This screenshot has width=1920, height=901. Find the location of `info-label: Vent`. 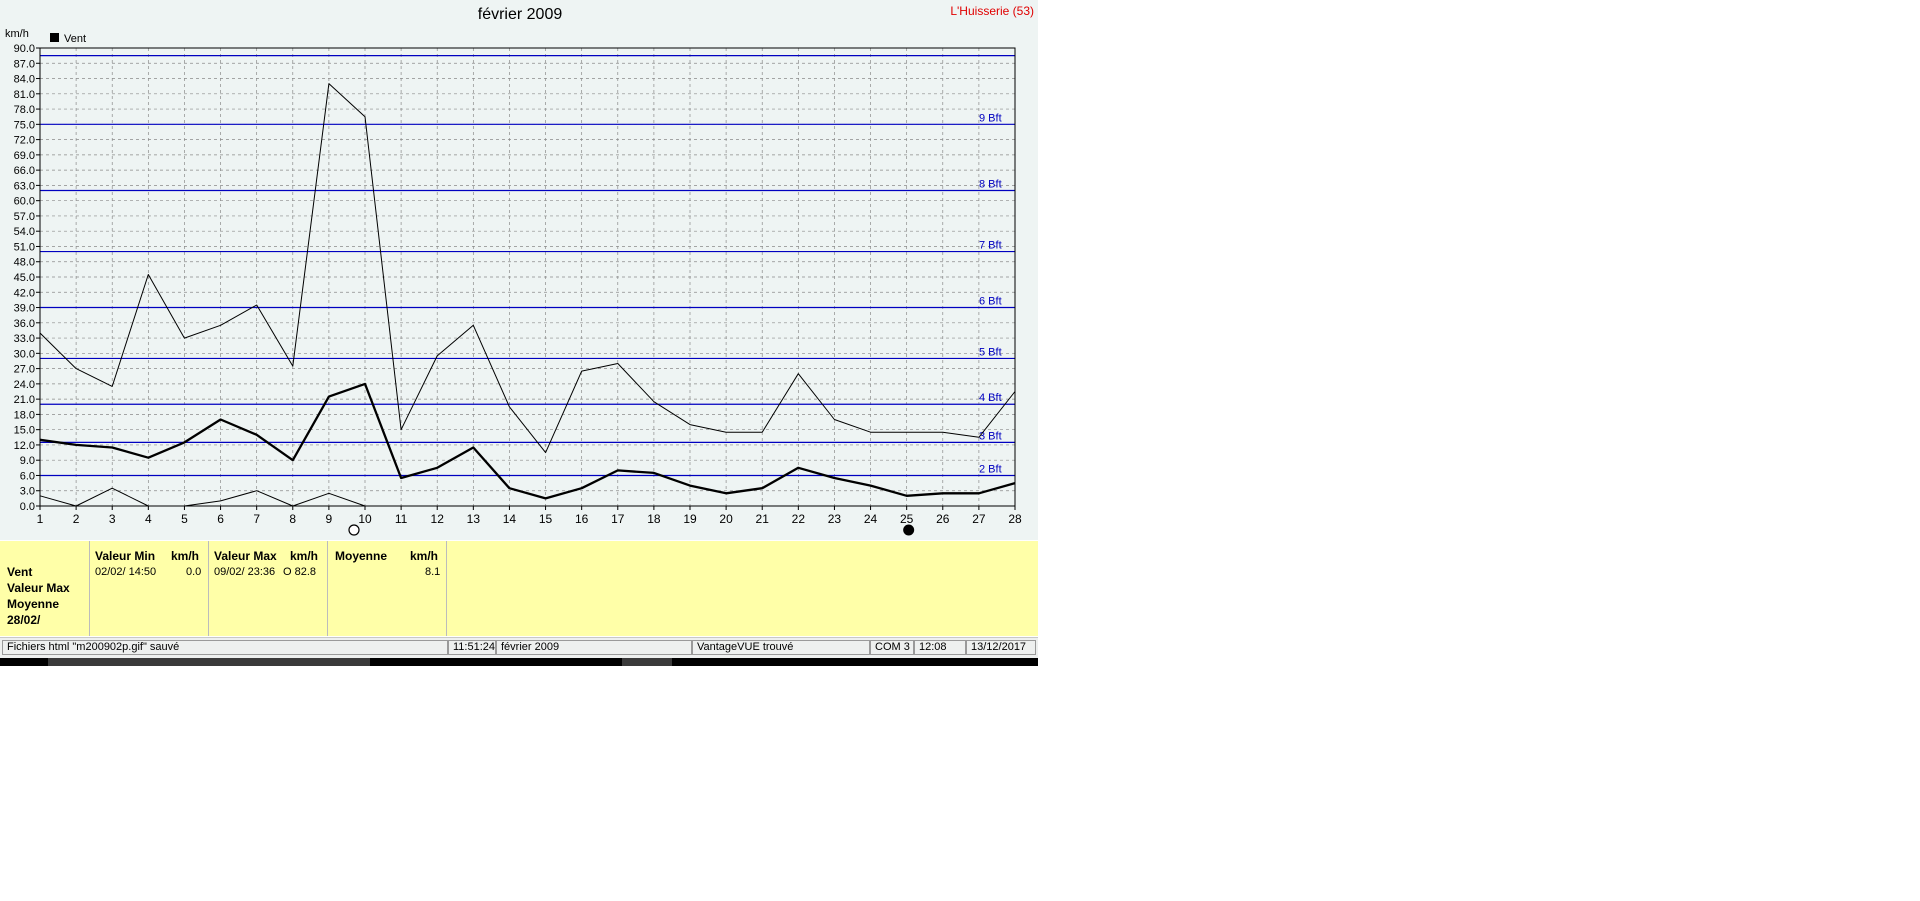

info-label: Vent is located at coordinates (20, 572).